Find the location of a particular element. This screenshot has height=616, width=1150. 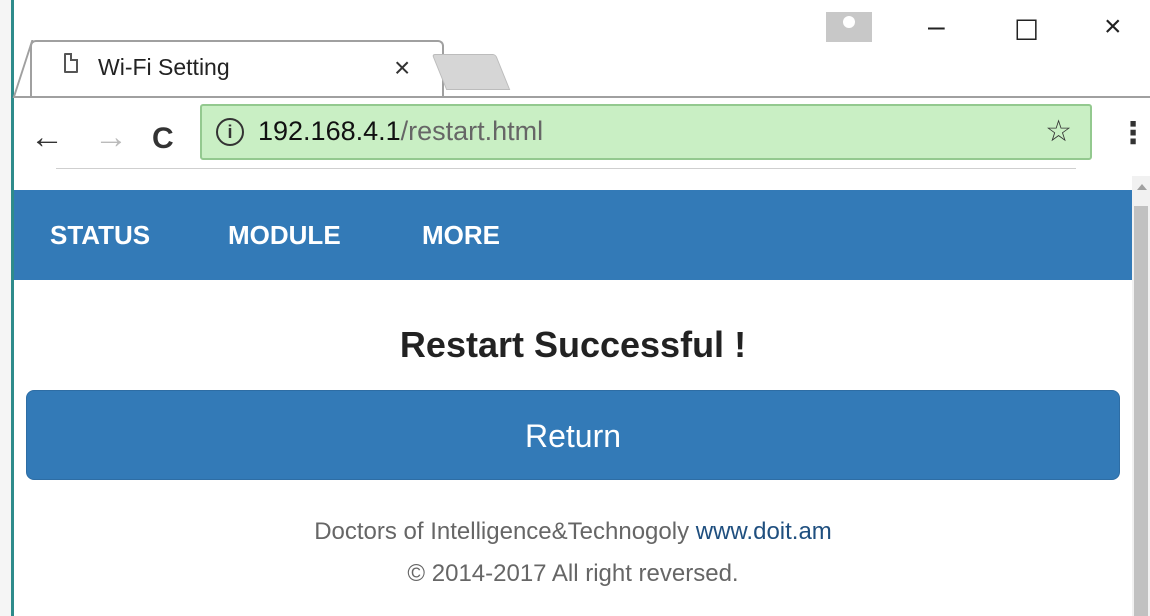

footer-copyright: © 2014-2017 All right reversed. is located at coordinates (573, 573).